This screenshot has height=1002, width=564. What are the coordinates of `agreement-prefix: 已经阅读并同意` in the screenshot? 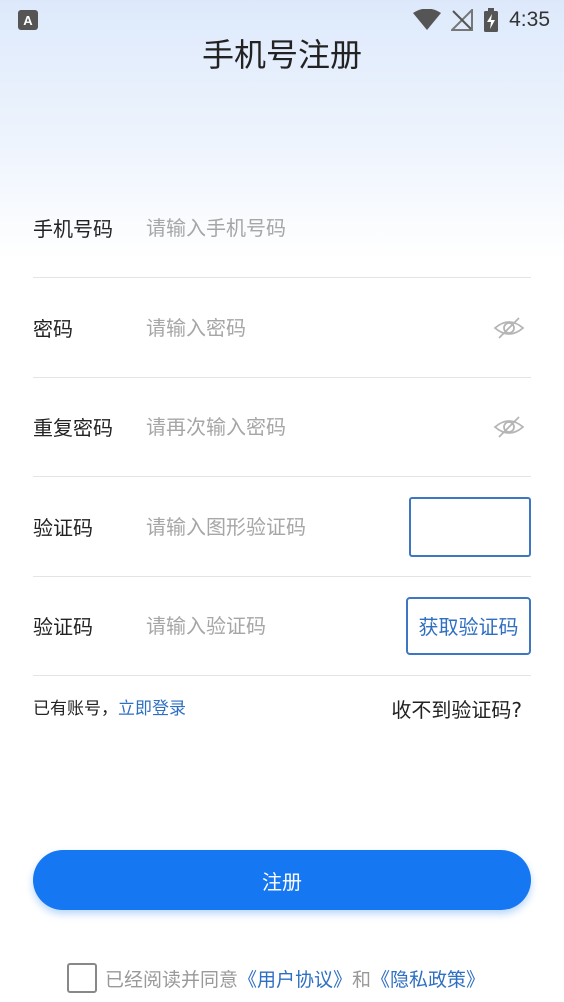 It's located at (172, 979).